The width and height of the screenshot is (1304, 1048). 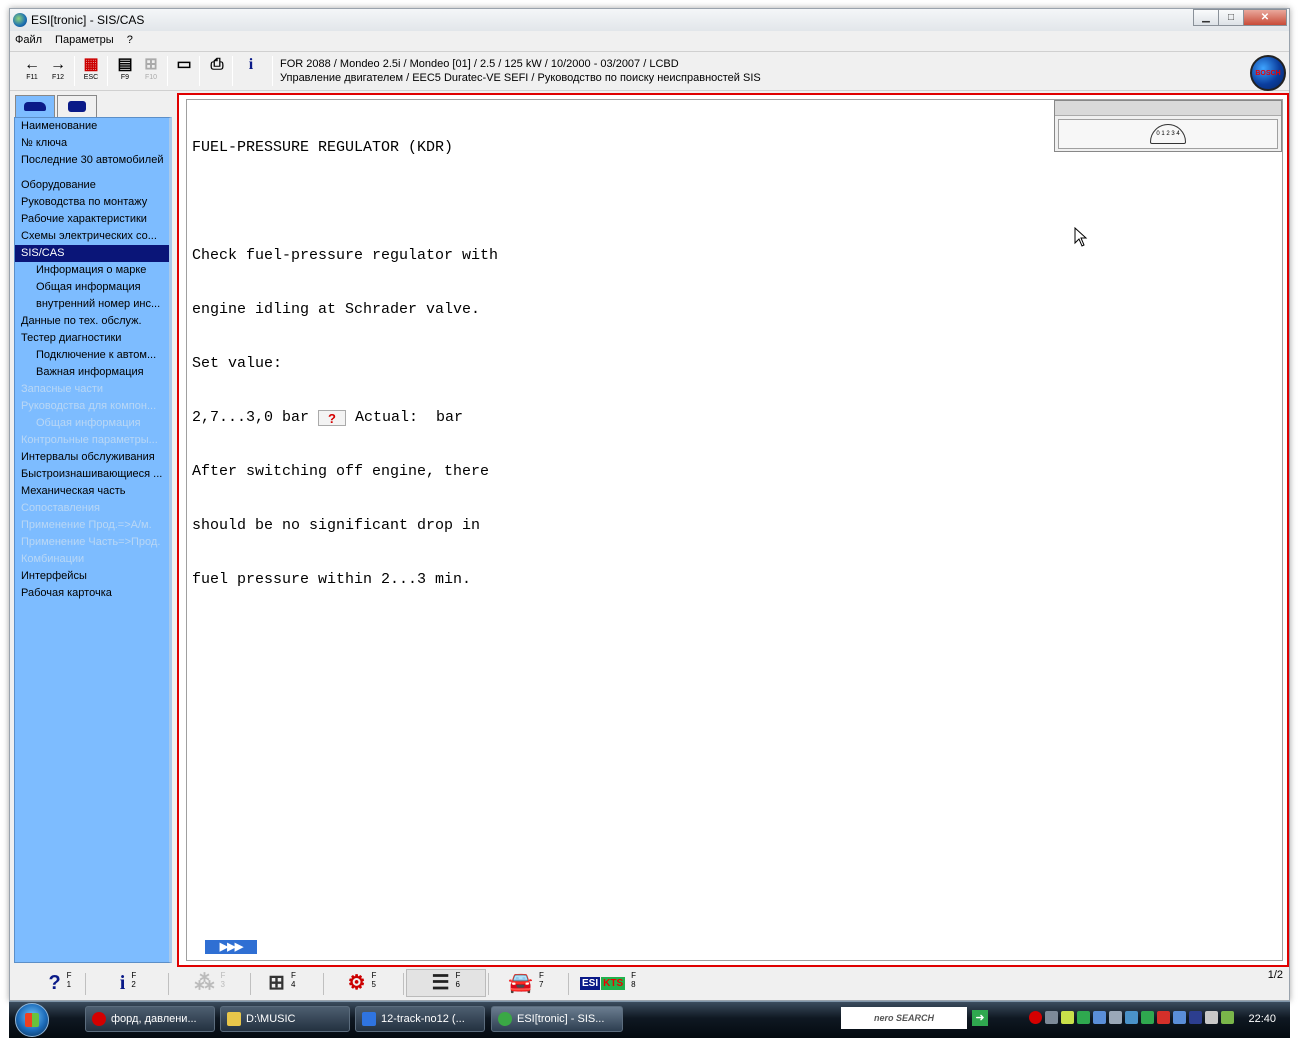 I want to click on f5-button: ⚙ F 5, so click(x=362, y=983).